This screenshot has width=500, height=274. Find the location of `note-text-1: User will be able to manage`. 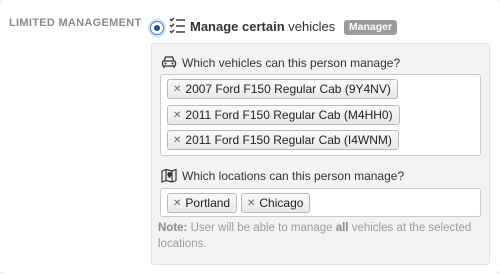

note-text-1: User will be able to manage is located at coordinates (261, 228).